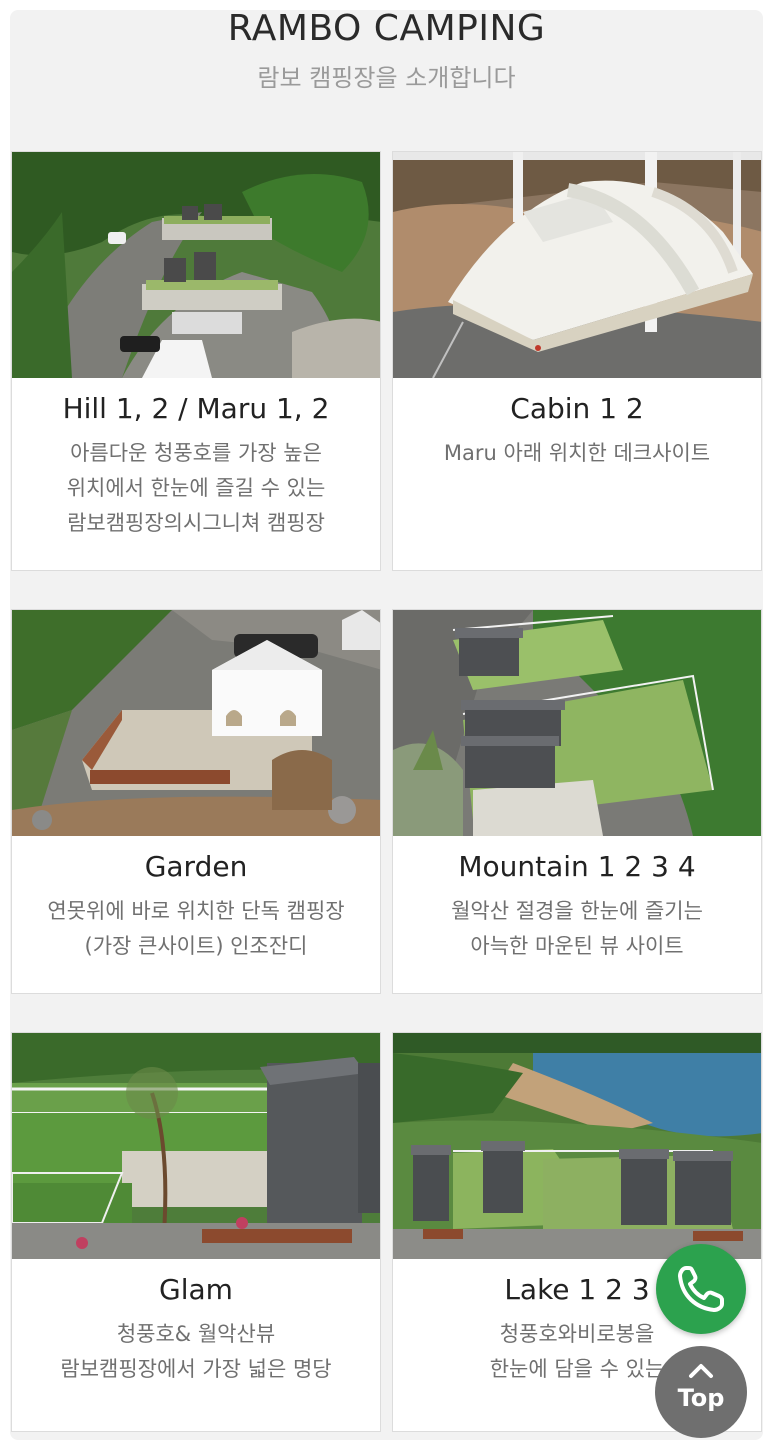  Describe the element at coordinates (196, 723) in the screenshot. I see `site-photo-garden` at that location.